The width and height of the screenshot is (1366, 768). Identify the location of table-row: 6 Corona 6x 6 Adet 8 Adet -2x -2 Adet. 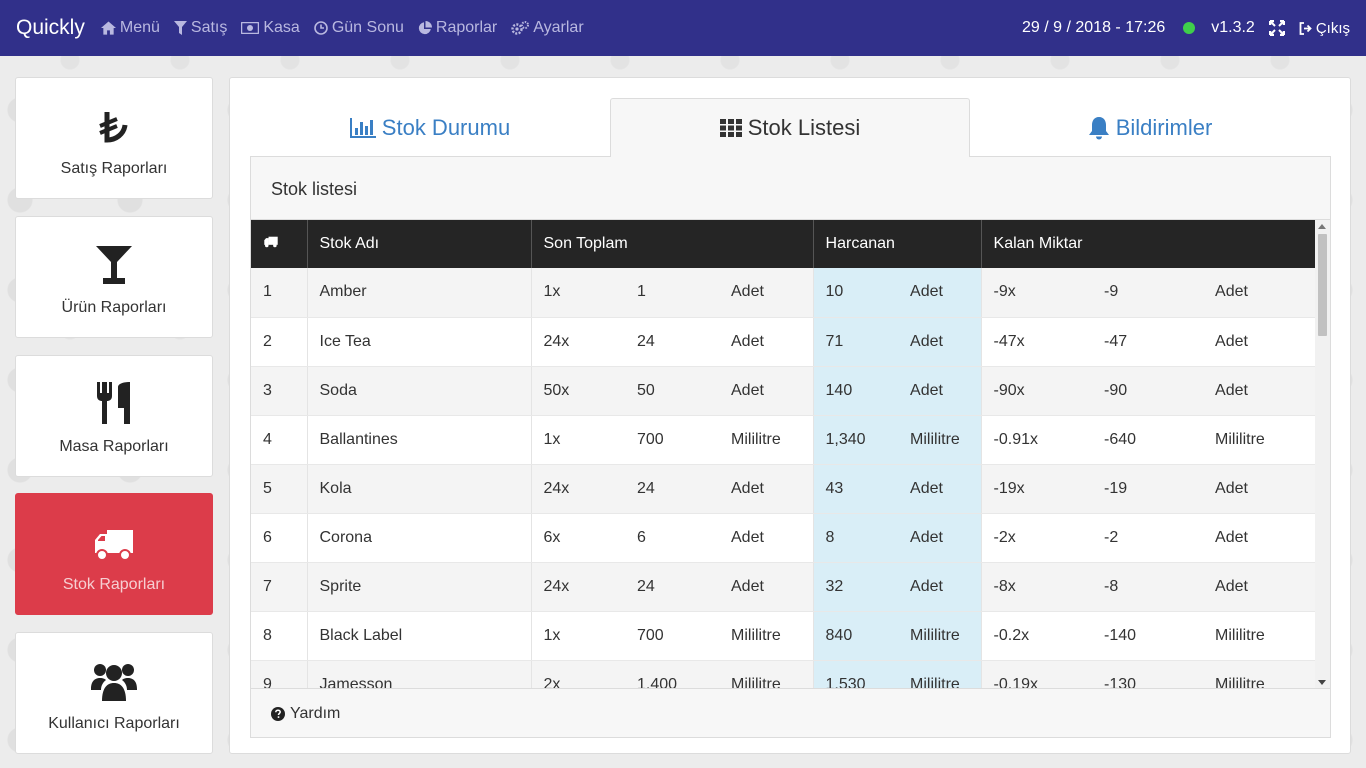
(783, 538).